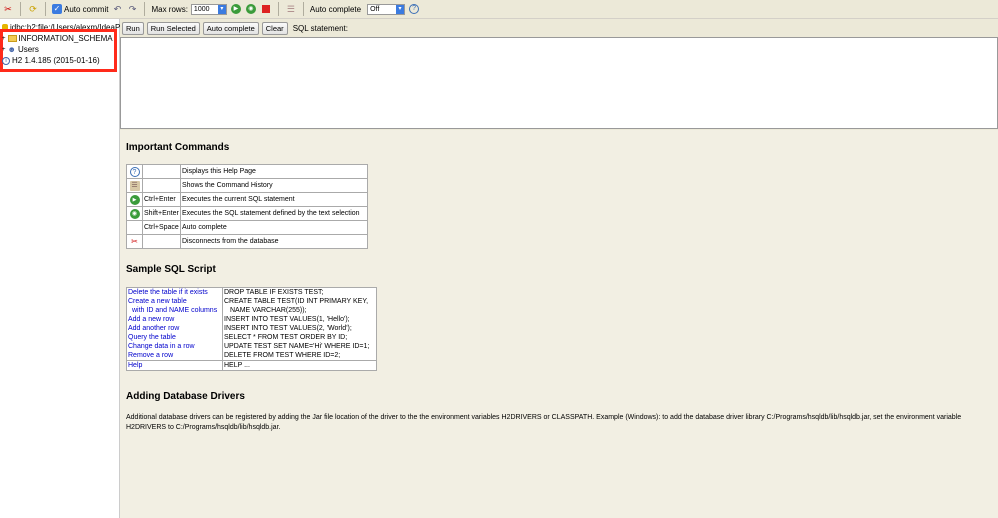 The width and height of the screenshot is (998, 518). Describe the element at coordinates (320, 28) in the screenshot. I see `sql-statement-label: SQL statement:` at that location.